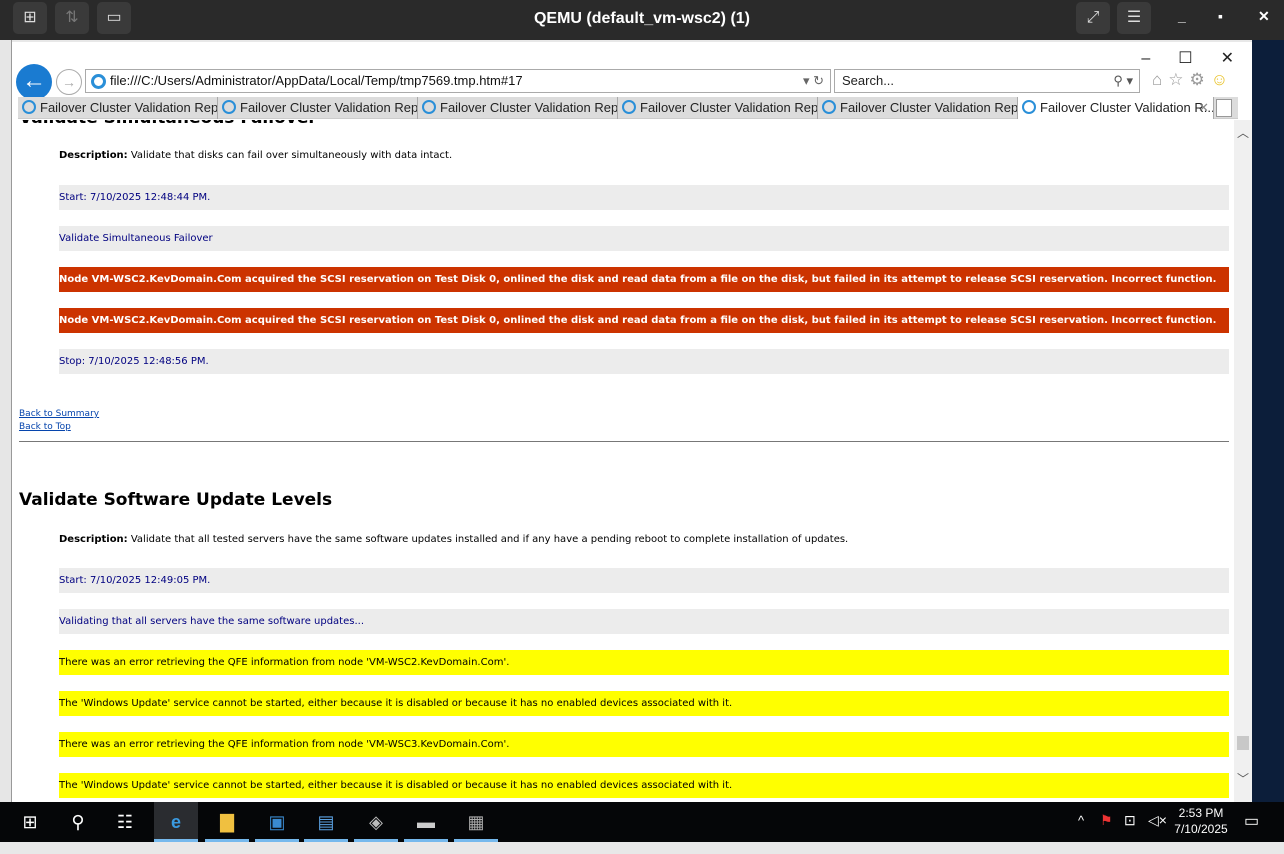 The width and height of the screenshot is (1284, 854). What do you see at coordinates (624, 441) in the screenshot?
I see `divider` at bounding box center [624, 441].